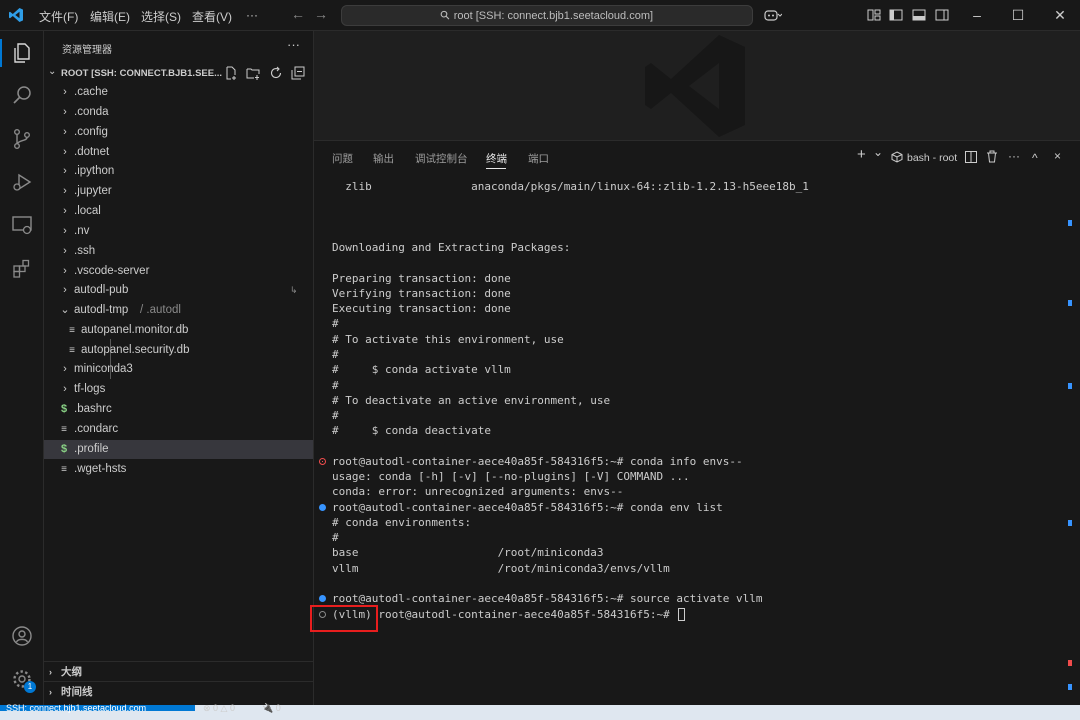  Describe the element at coordinates (178, 369) in the screenshot. I see `tree-item-miniconda3: › miniconda3` at that location.